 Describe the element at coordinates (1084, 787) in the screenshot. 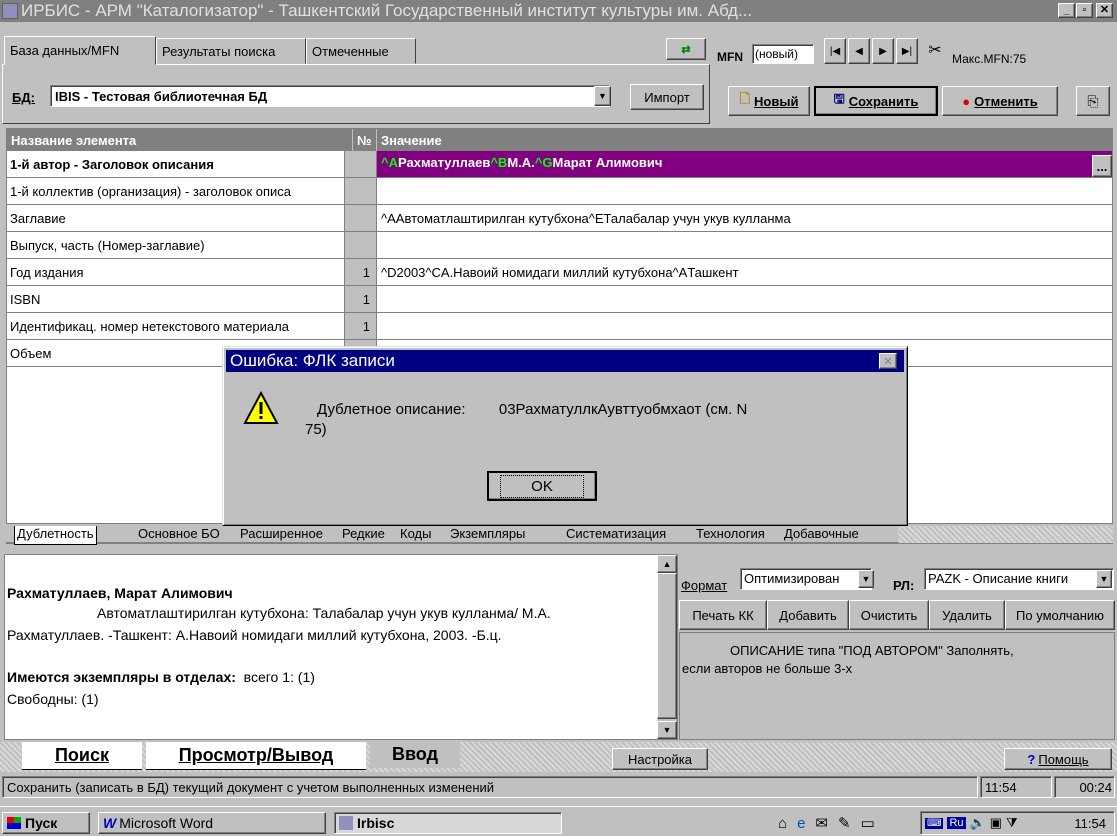

I see `status-elapsed: 00:24` at that location.